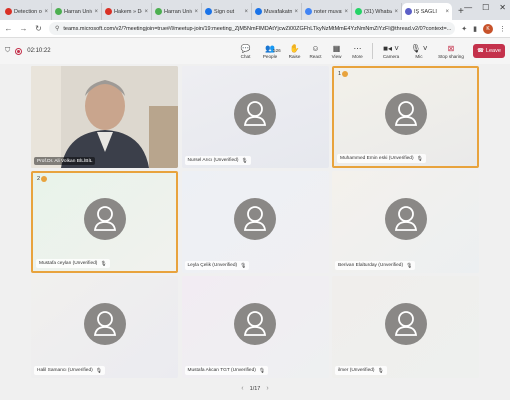 This screenshot has height=400, width=510. Describe the element at coordinates (419, 51) in the screenshot. I see `mic-button: 🎙 ˅ Mic` at that location.